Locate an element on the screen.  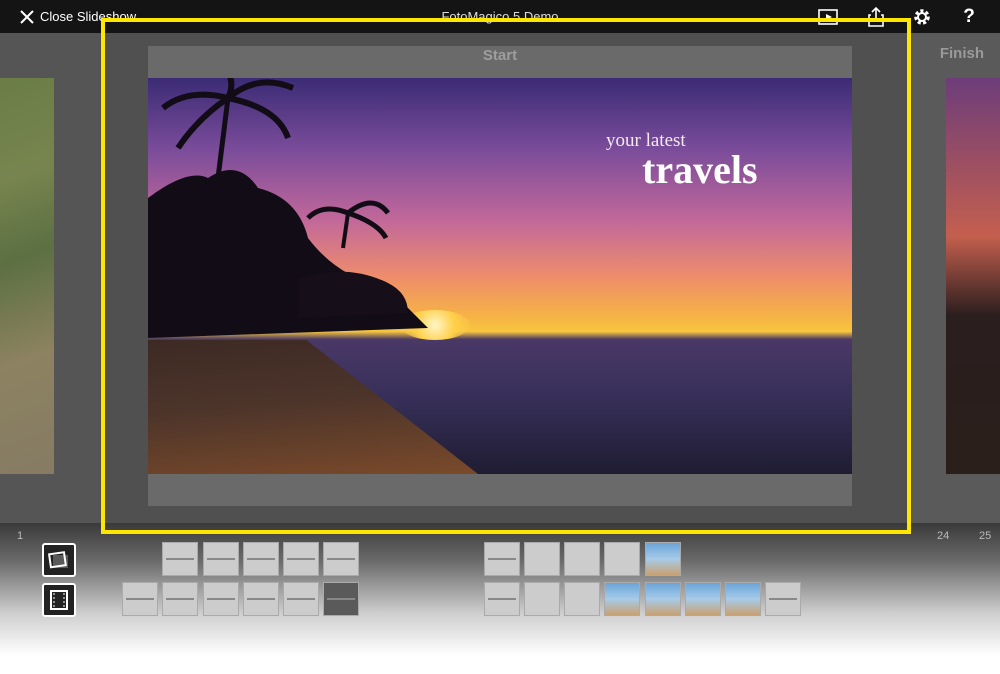
settings-button is located at coordinates (922, 17).